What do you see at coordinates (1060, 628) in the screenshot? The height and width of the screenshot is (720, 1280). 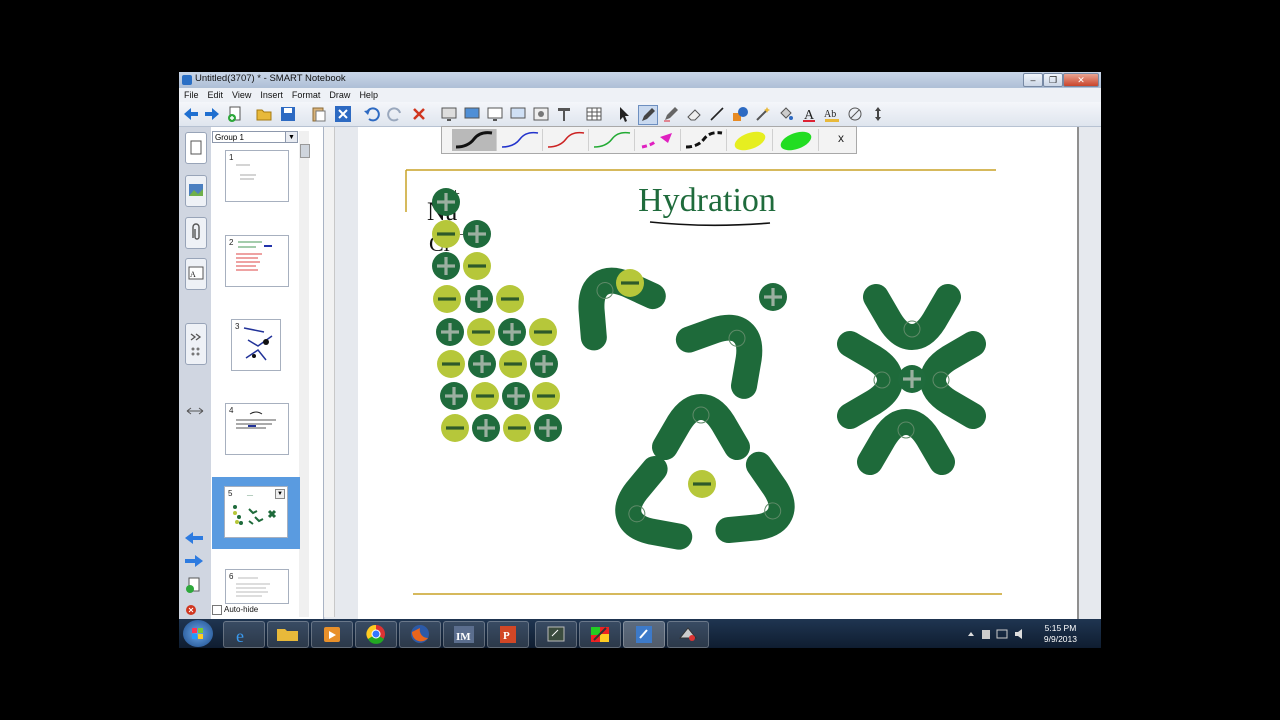 I see `clock-time: 5:15 PM` at bounding box center [1060, 628].